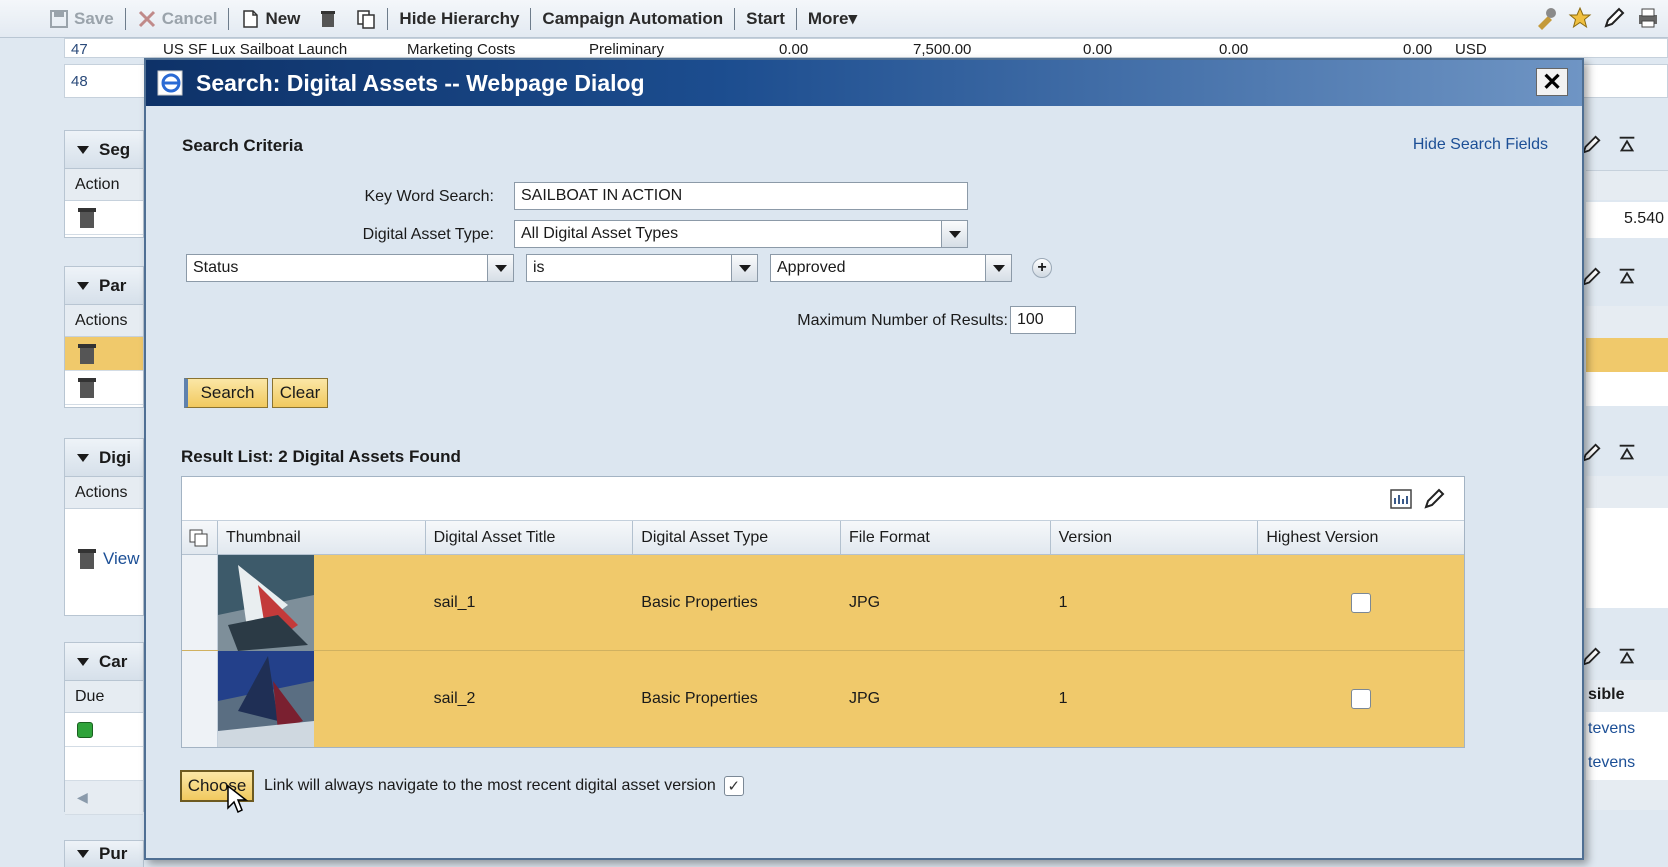 The width and height of the screenshot is (1668, 867). What do you see at coordinates (1552, 82) in the screenshot?
I see `close-button: ✕` at bounding box center [1552, 82].